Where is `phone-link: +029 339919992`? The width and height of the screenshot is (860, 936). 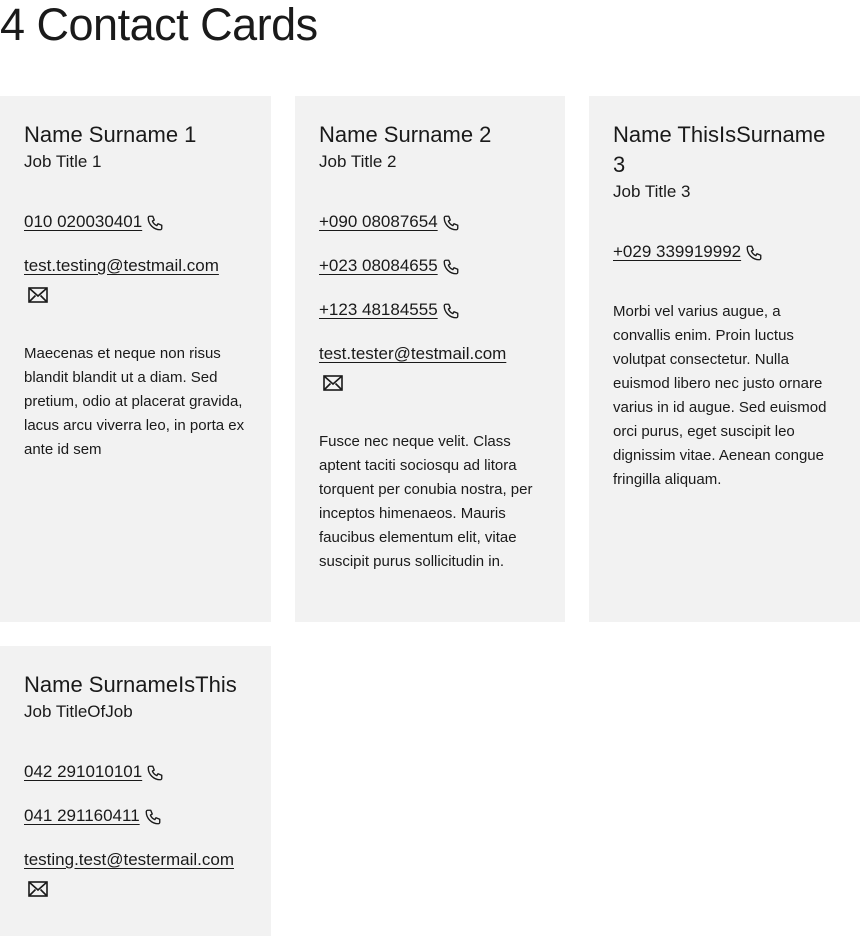
phone-link: +029 339919992 is located at coordinates (677, 251).